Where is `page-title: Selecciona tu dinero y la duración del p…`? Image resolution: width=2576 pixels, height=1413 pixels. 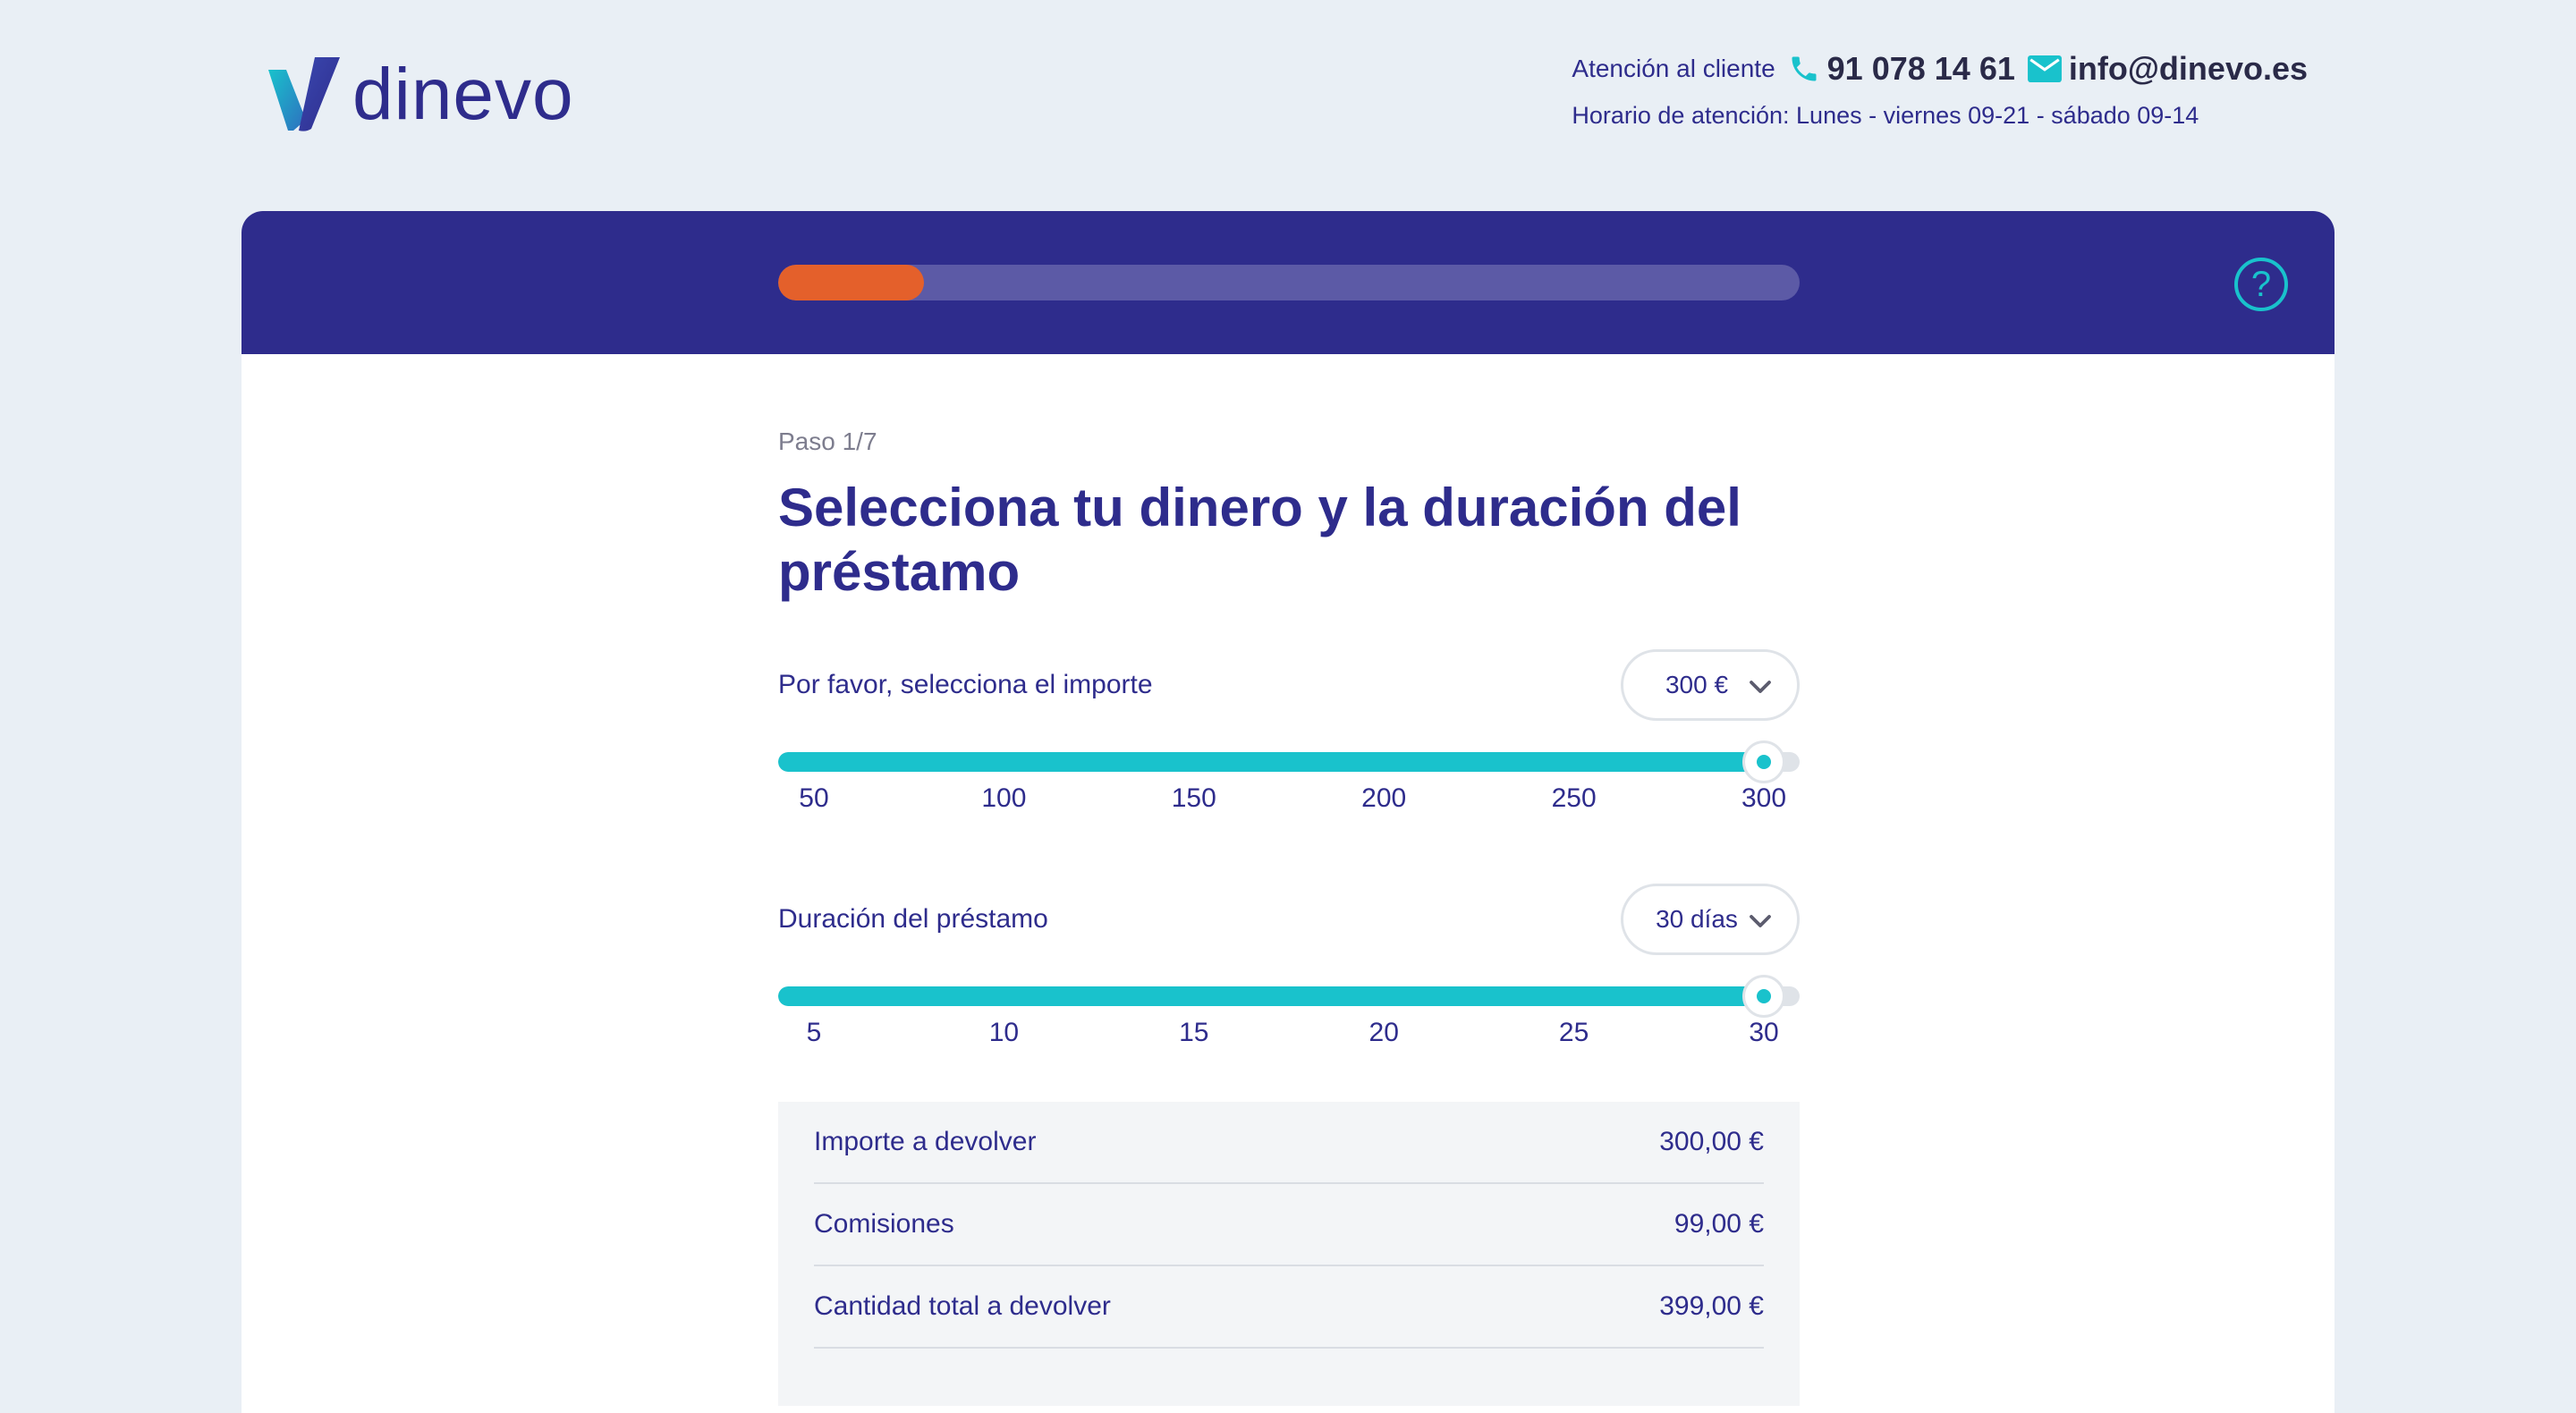
page-title: Selecciona tu dinero y la duración del p… is located at coordinates (1259, 540).